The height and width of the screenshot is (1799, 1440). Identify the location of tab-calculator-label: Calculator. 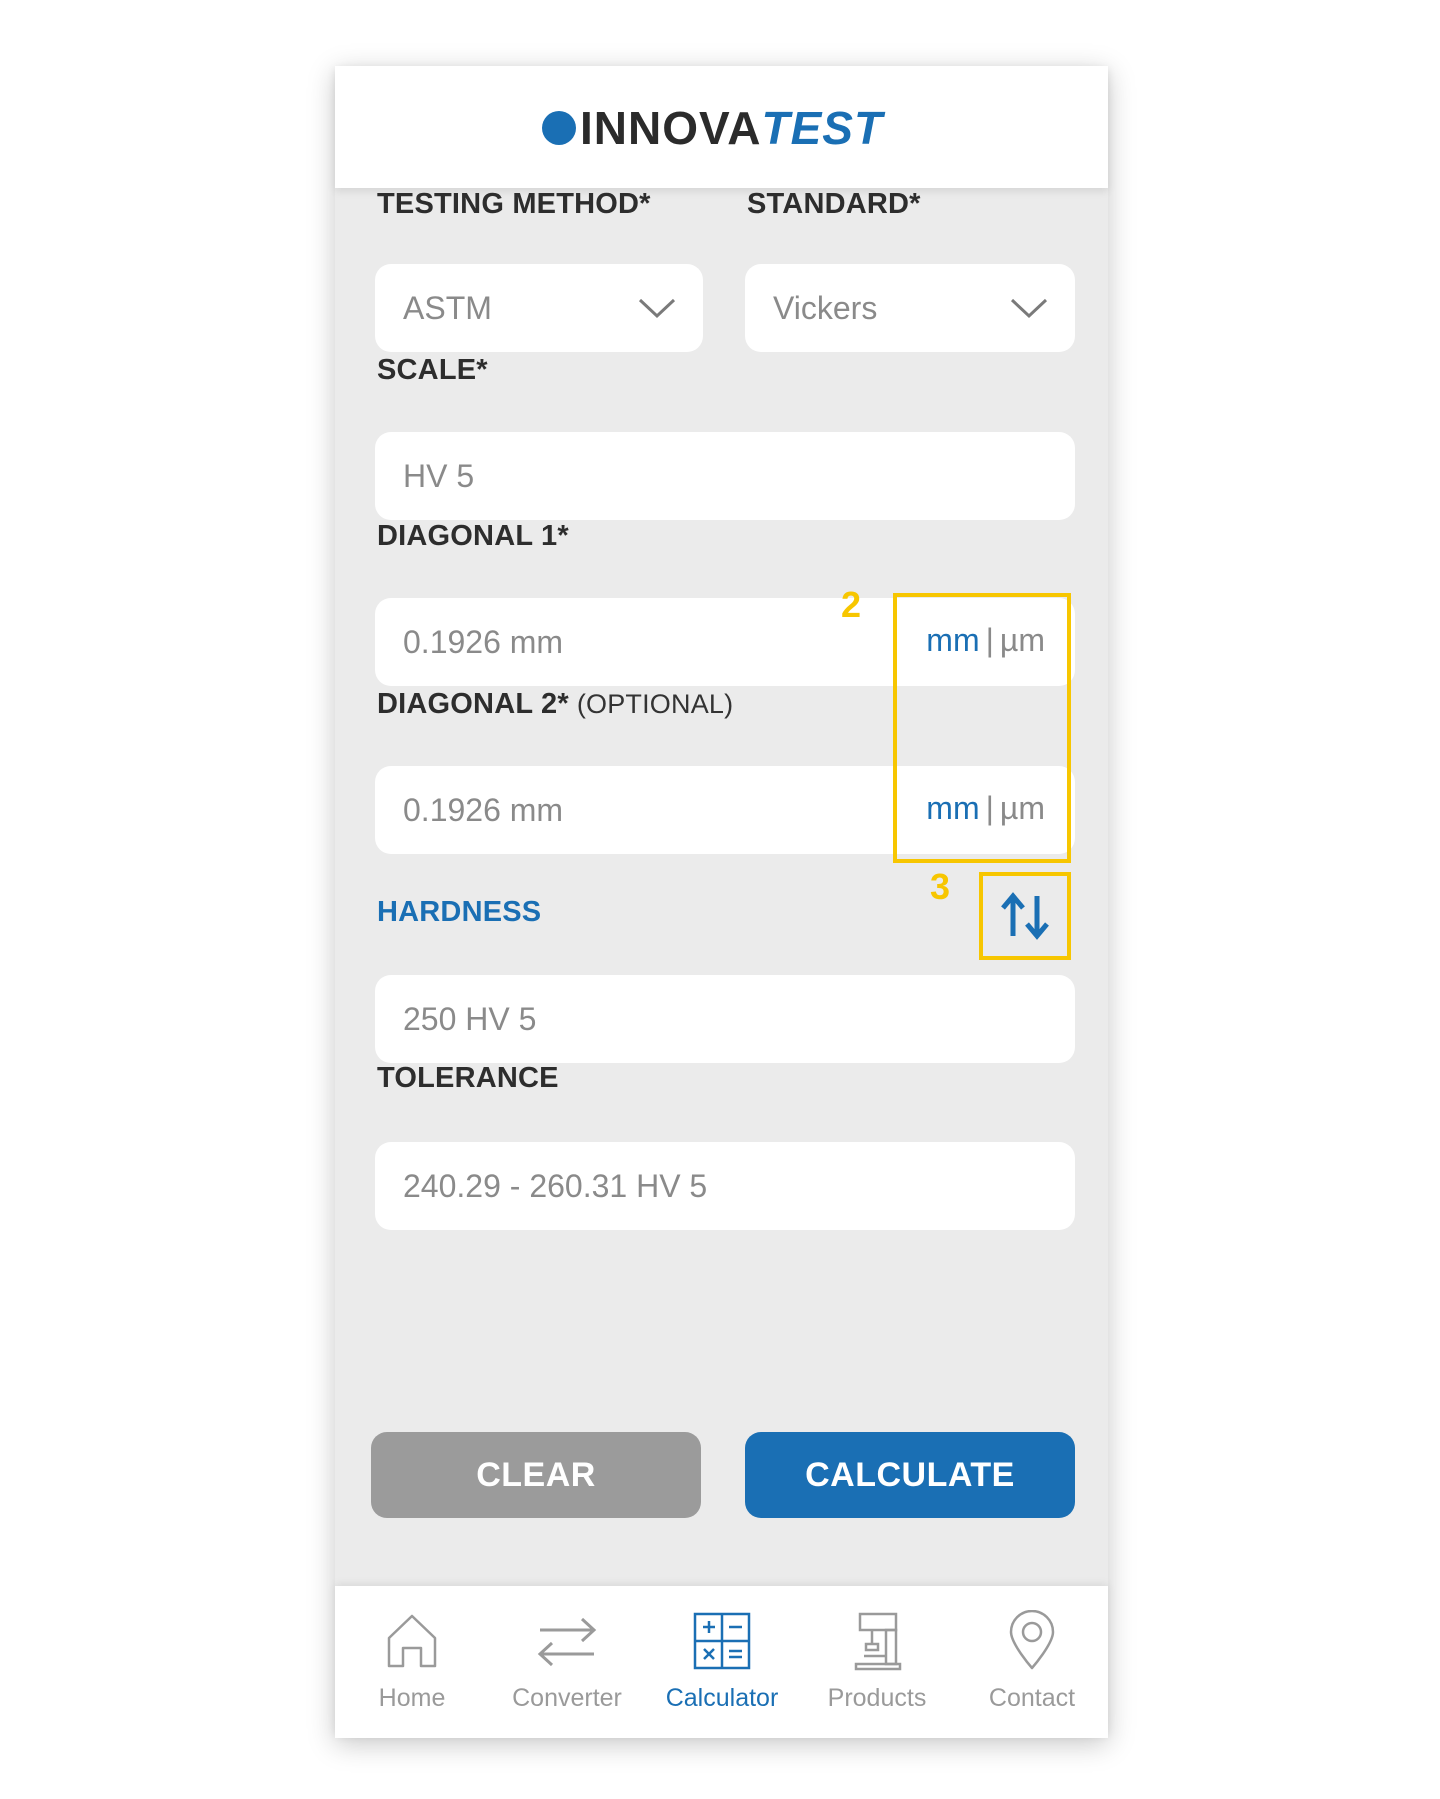
(722, 1698).